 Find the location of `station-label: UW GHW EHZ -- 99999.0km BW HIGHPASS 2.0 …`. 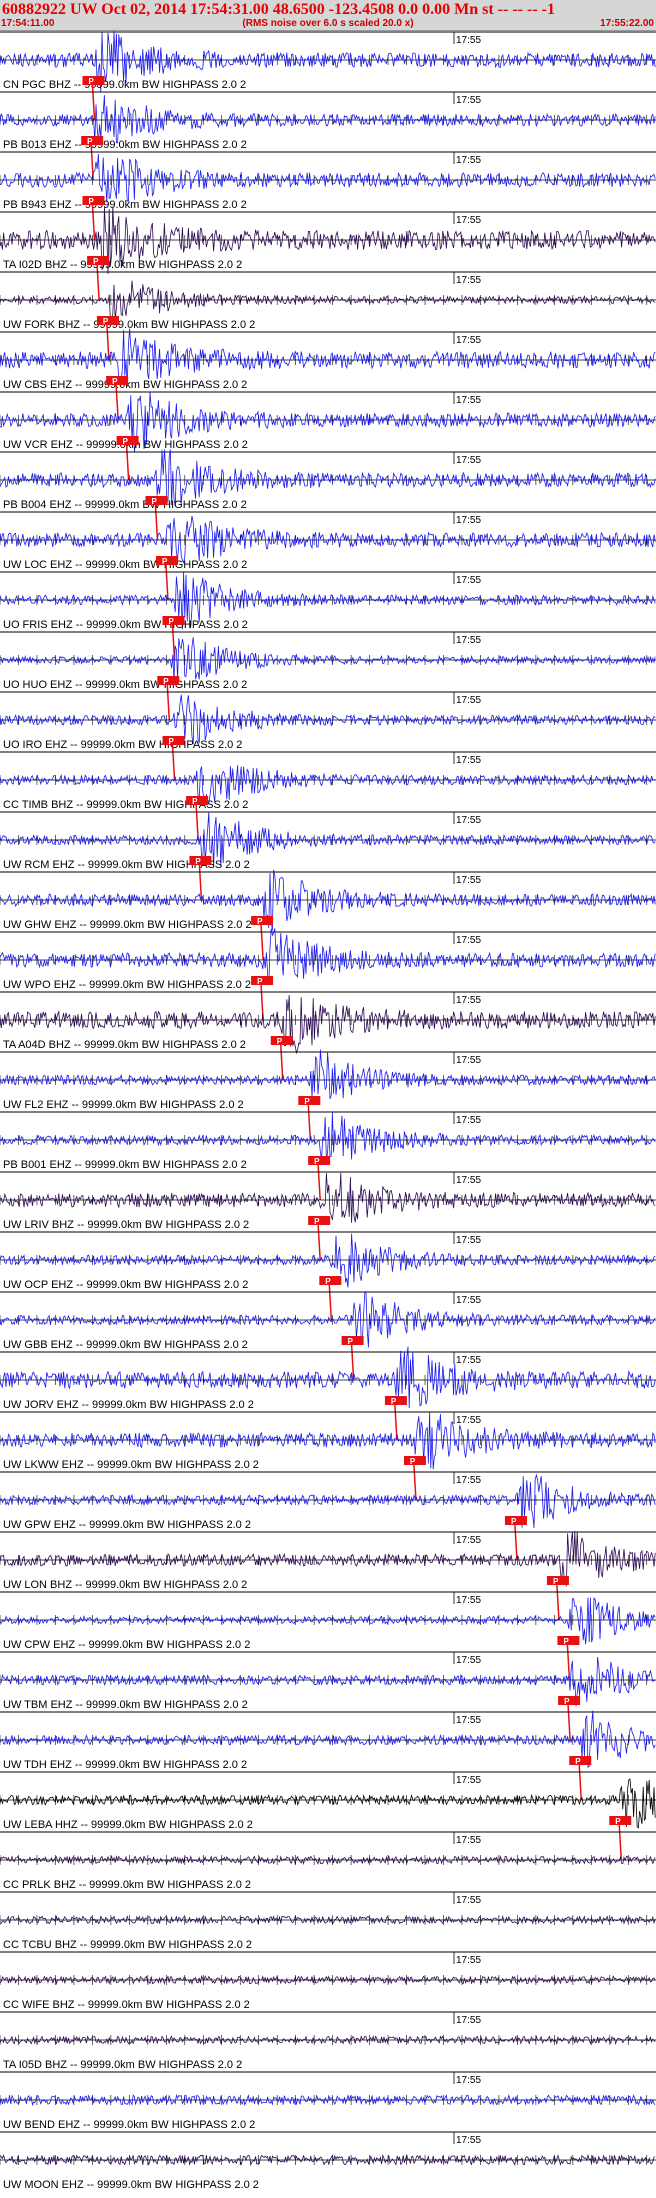

station-label: UW GHW EHZ -- 99999.0km BW HIGHPASS 2.0 … is located at coordinates (127, 925).